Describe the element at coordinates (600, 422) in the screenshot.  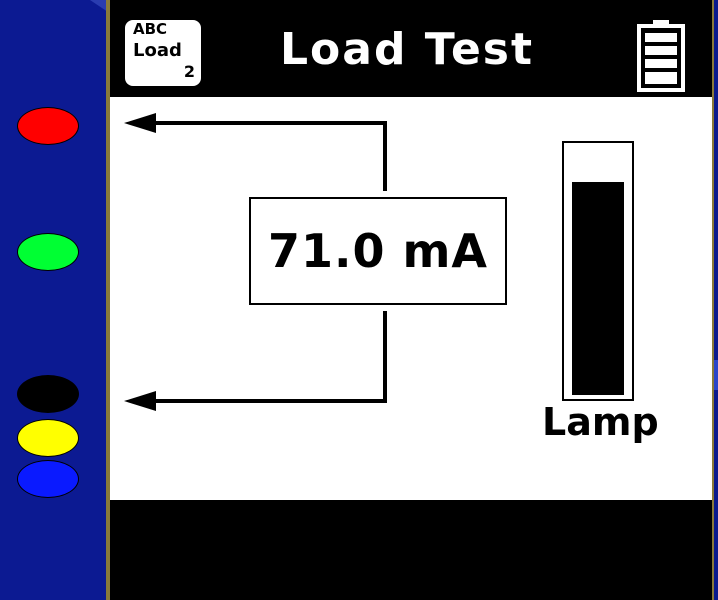
I see `lamp-label: Lamp` at that location.